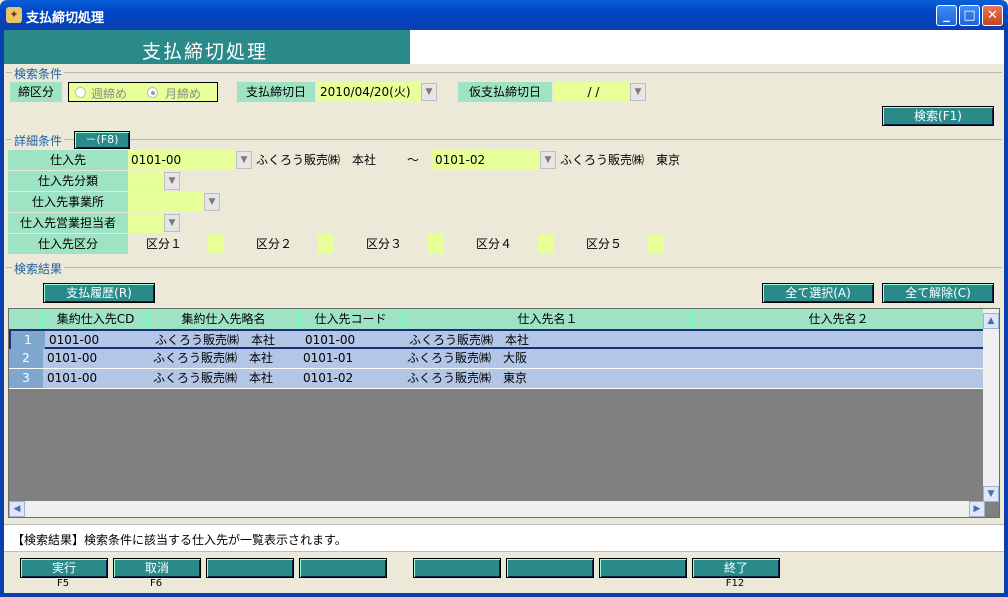 The width and height of the screenshot is (1008, 597). I want to click on division-1-label: 区分１, so click(164, 244).